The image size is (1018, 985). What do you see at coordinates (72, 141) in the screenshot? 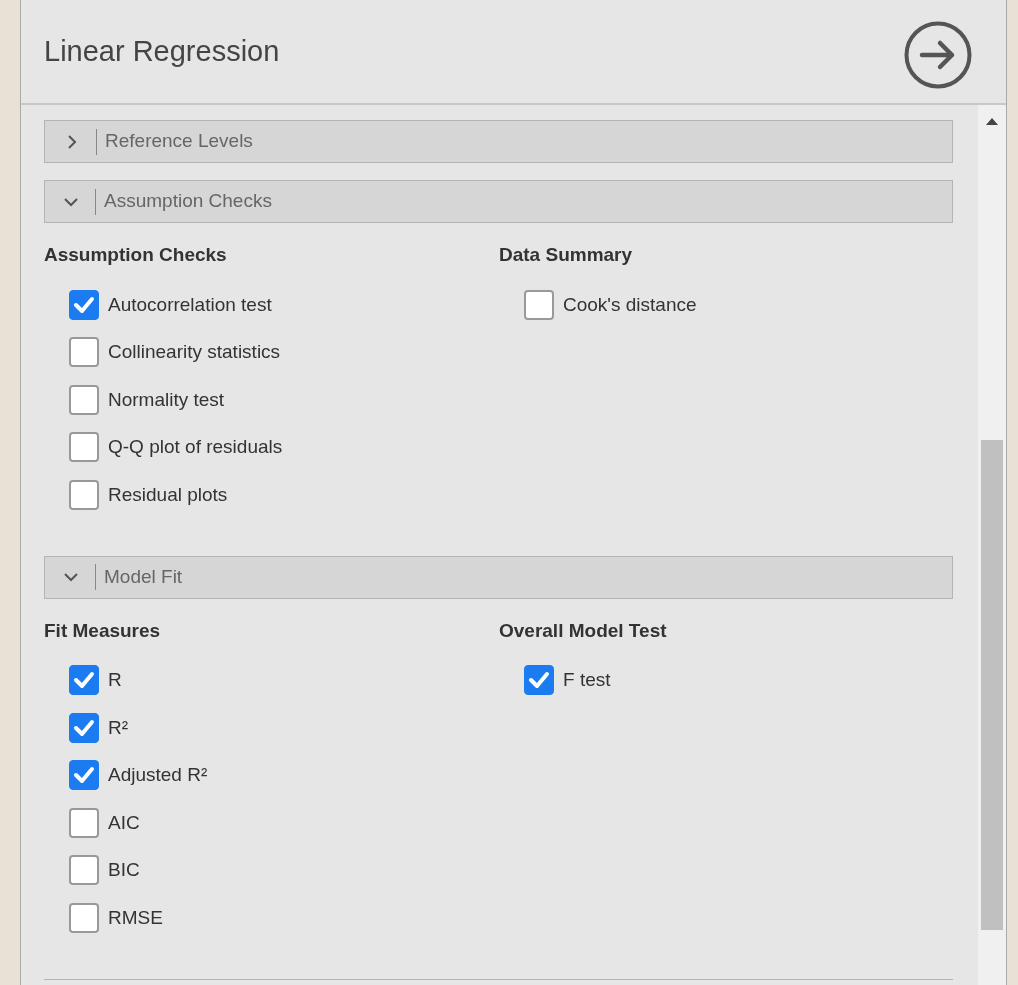
I see `chevron-right-icon` at bounding box center [72, 141].